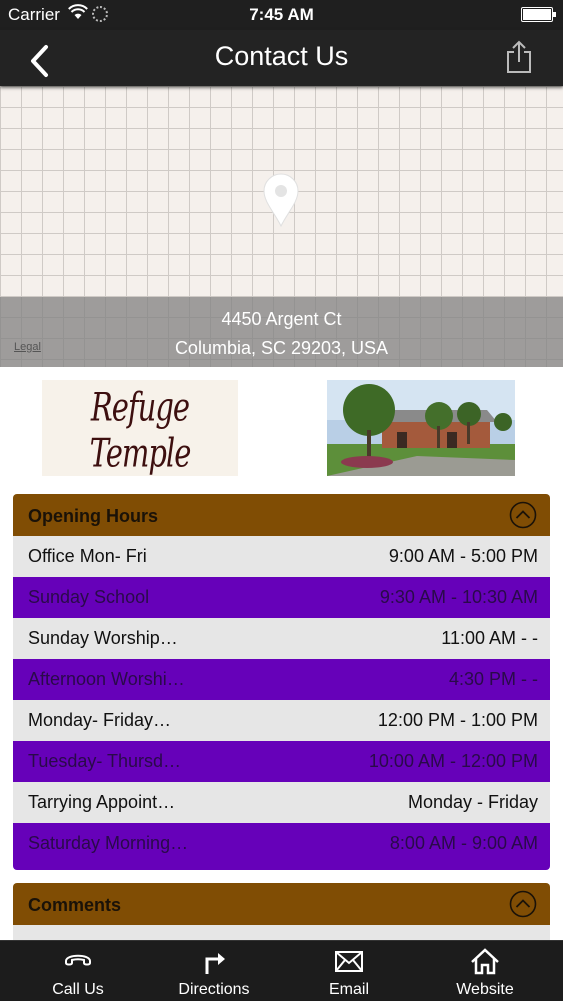 This screenshot has width=563, height=1001. Describe the element at coordinates (281, 761) in the screenshot. I see `hours-row: Tuesday- Thursd… 10:00 AM - 12:00 PM` at that location.